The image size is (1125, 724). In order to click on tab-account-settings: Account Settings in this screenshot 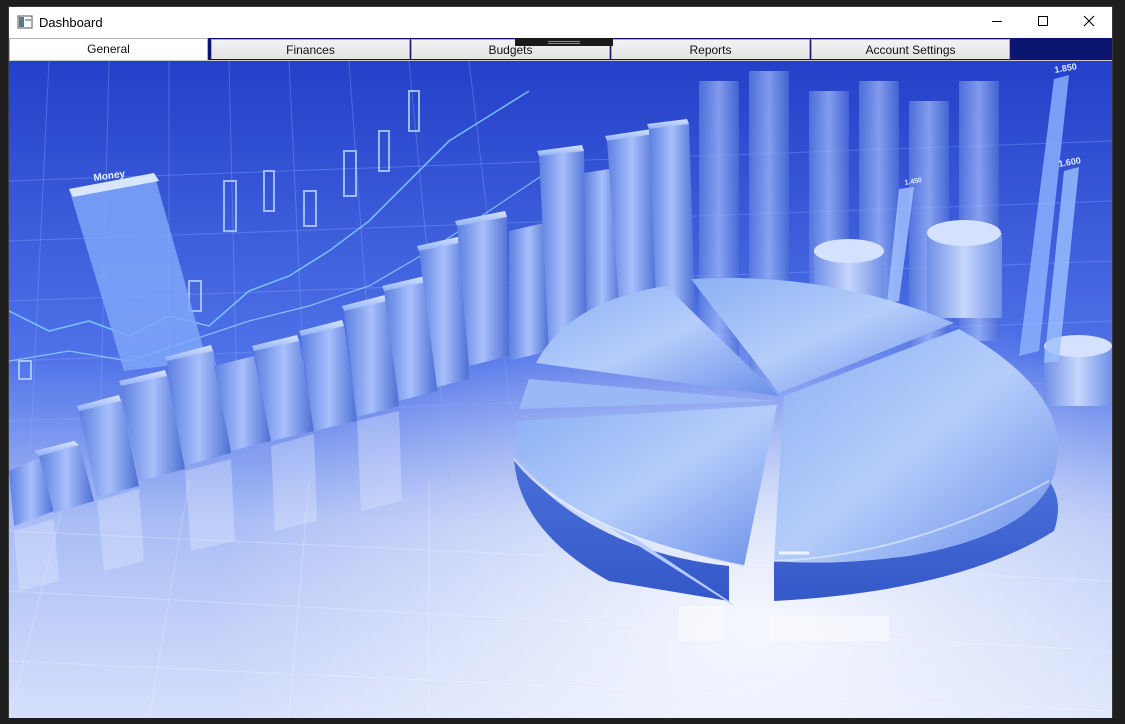, I will do `click(910, 49)`.